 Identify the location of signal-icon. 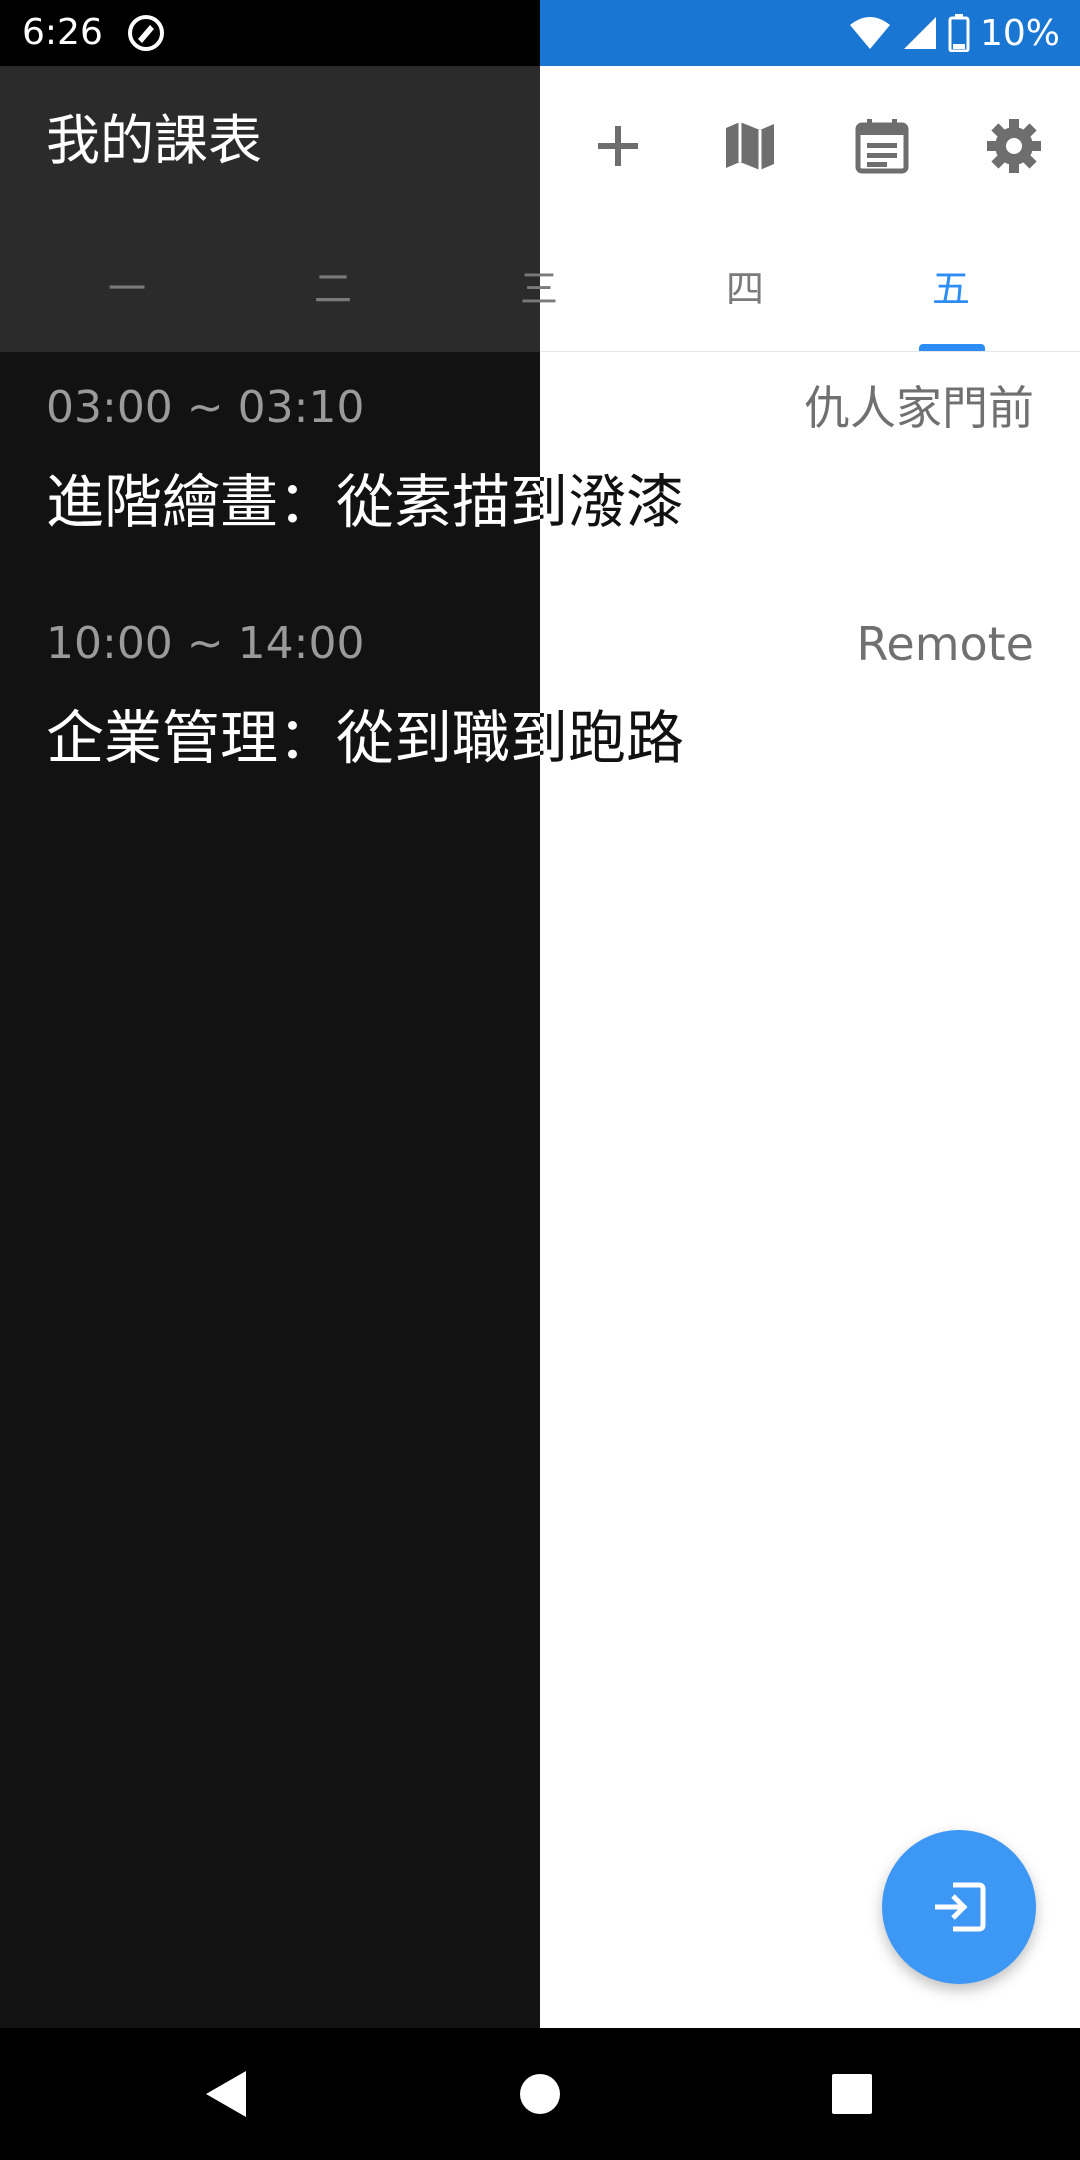
(919, 33).